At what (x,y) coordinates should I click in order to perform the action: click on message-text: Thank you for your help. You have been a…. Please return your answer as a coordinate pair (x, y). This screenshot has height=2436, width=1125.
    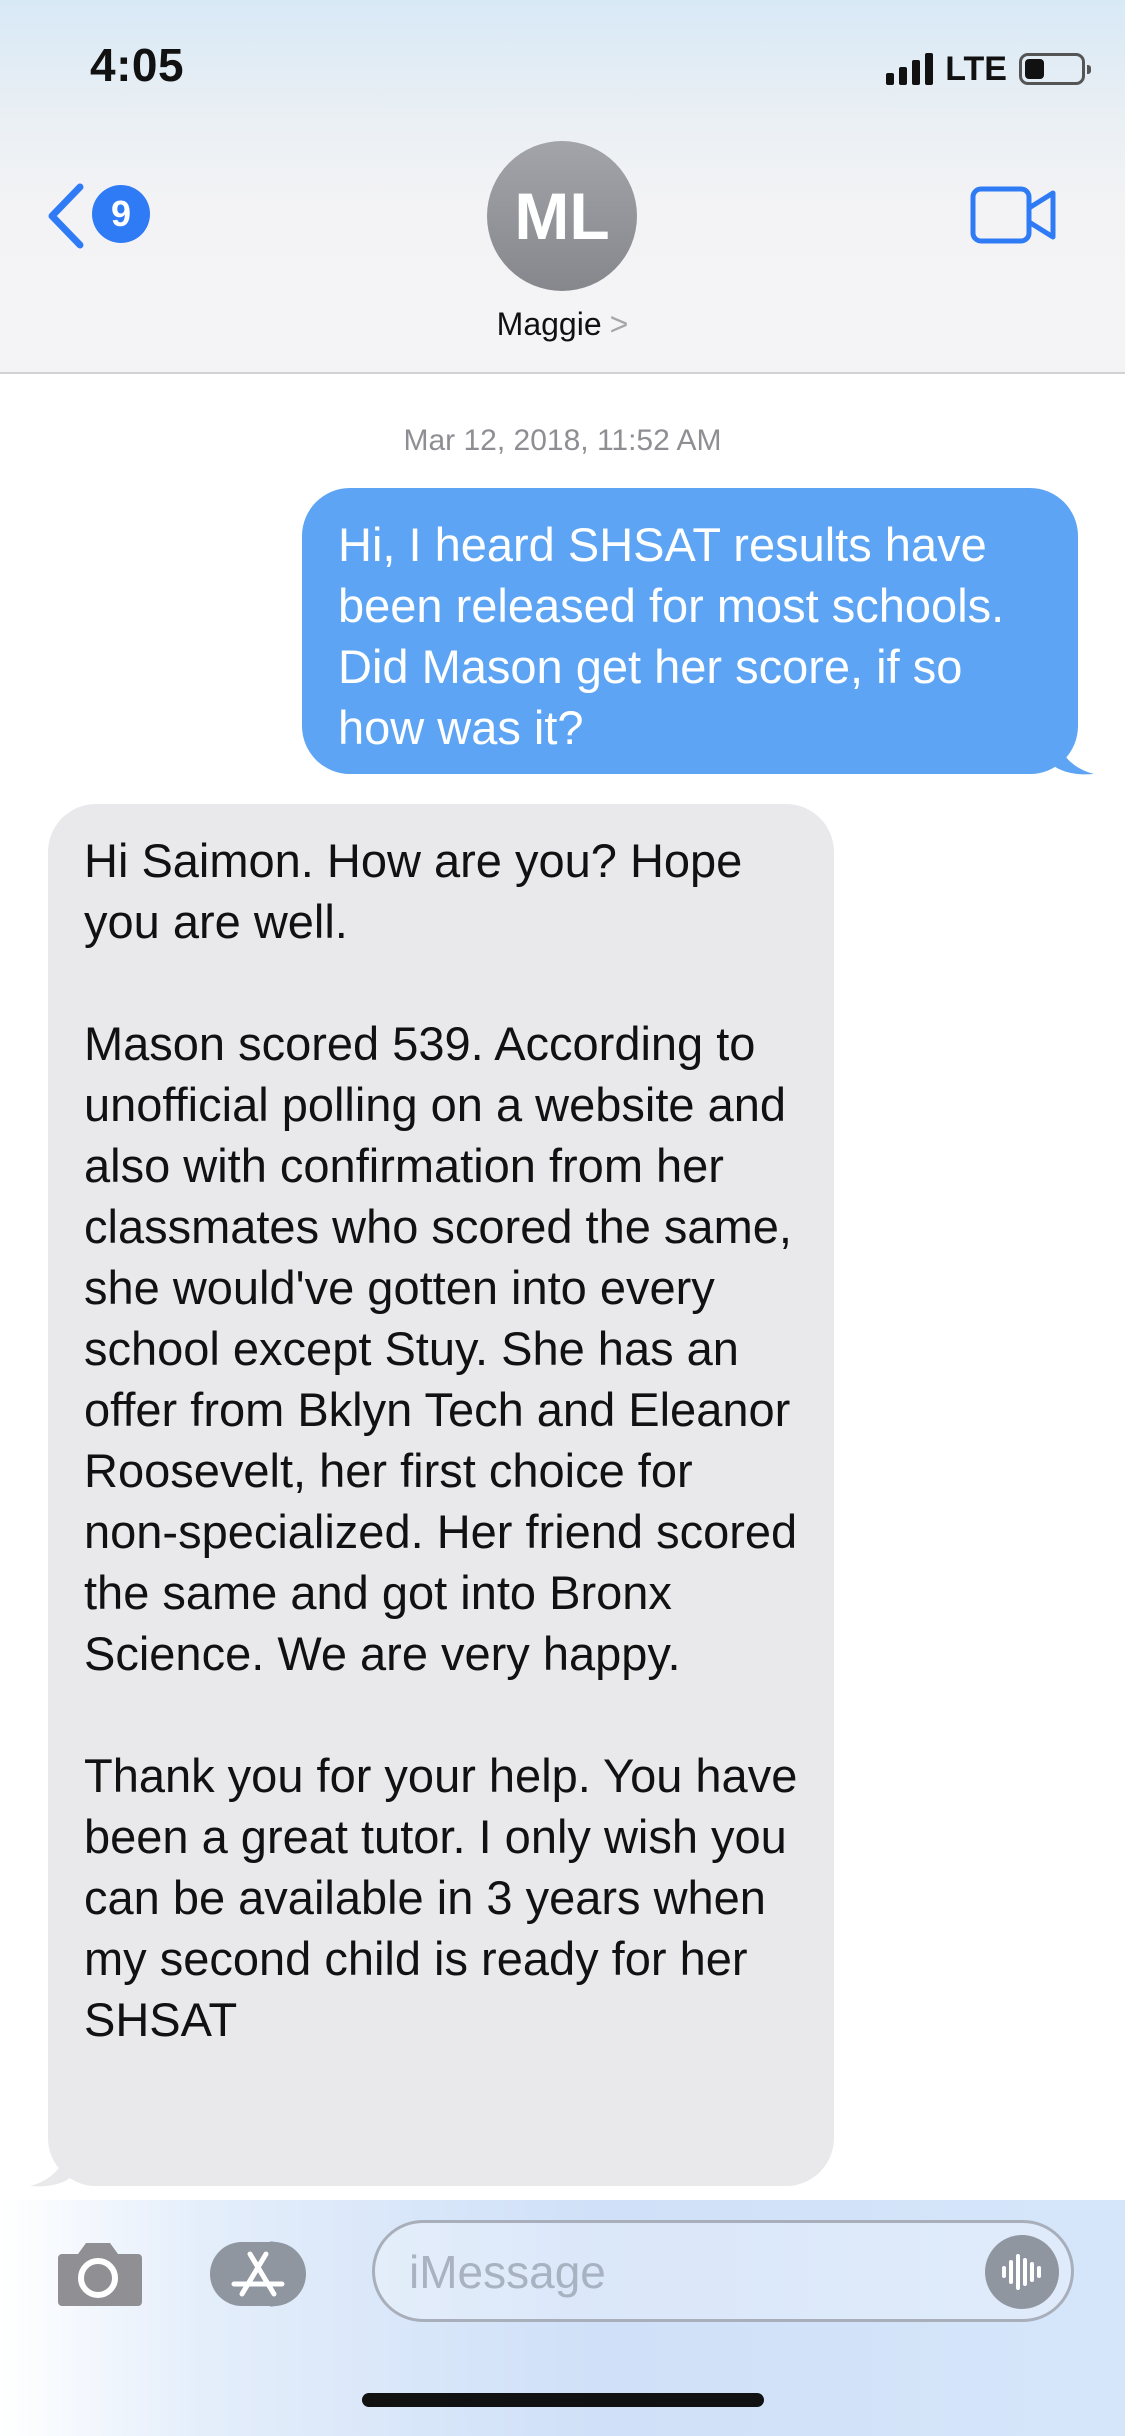
    Looking at the image, I should click on (441, 1897).